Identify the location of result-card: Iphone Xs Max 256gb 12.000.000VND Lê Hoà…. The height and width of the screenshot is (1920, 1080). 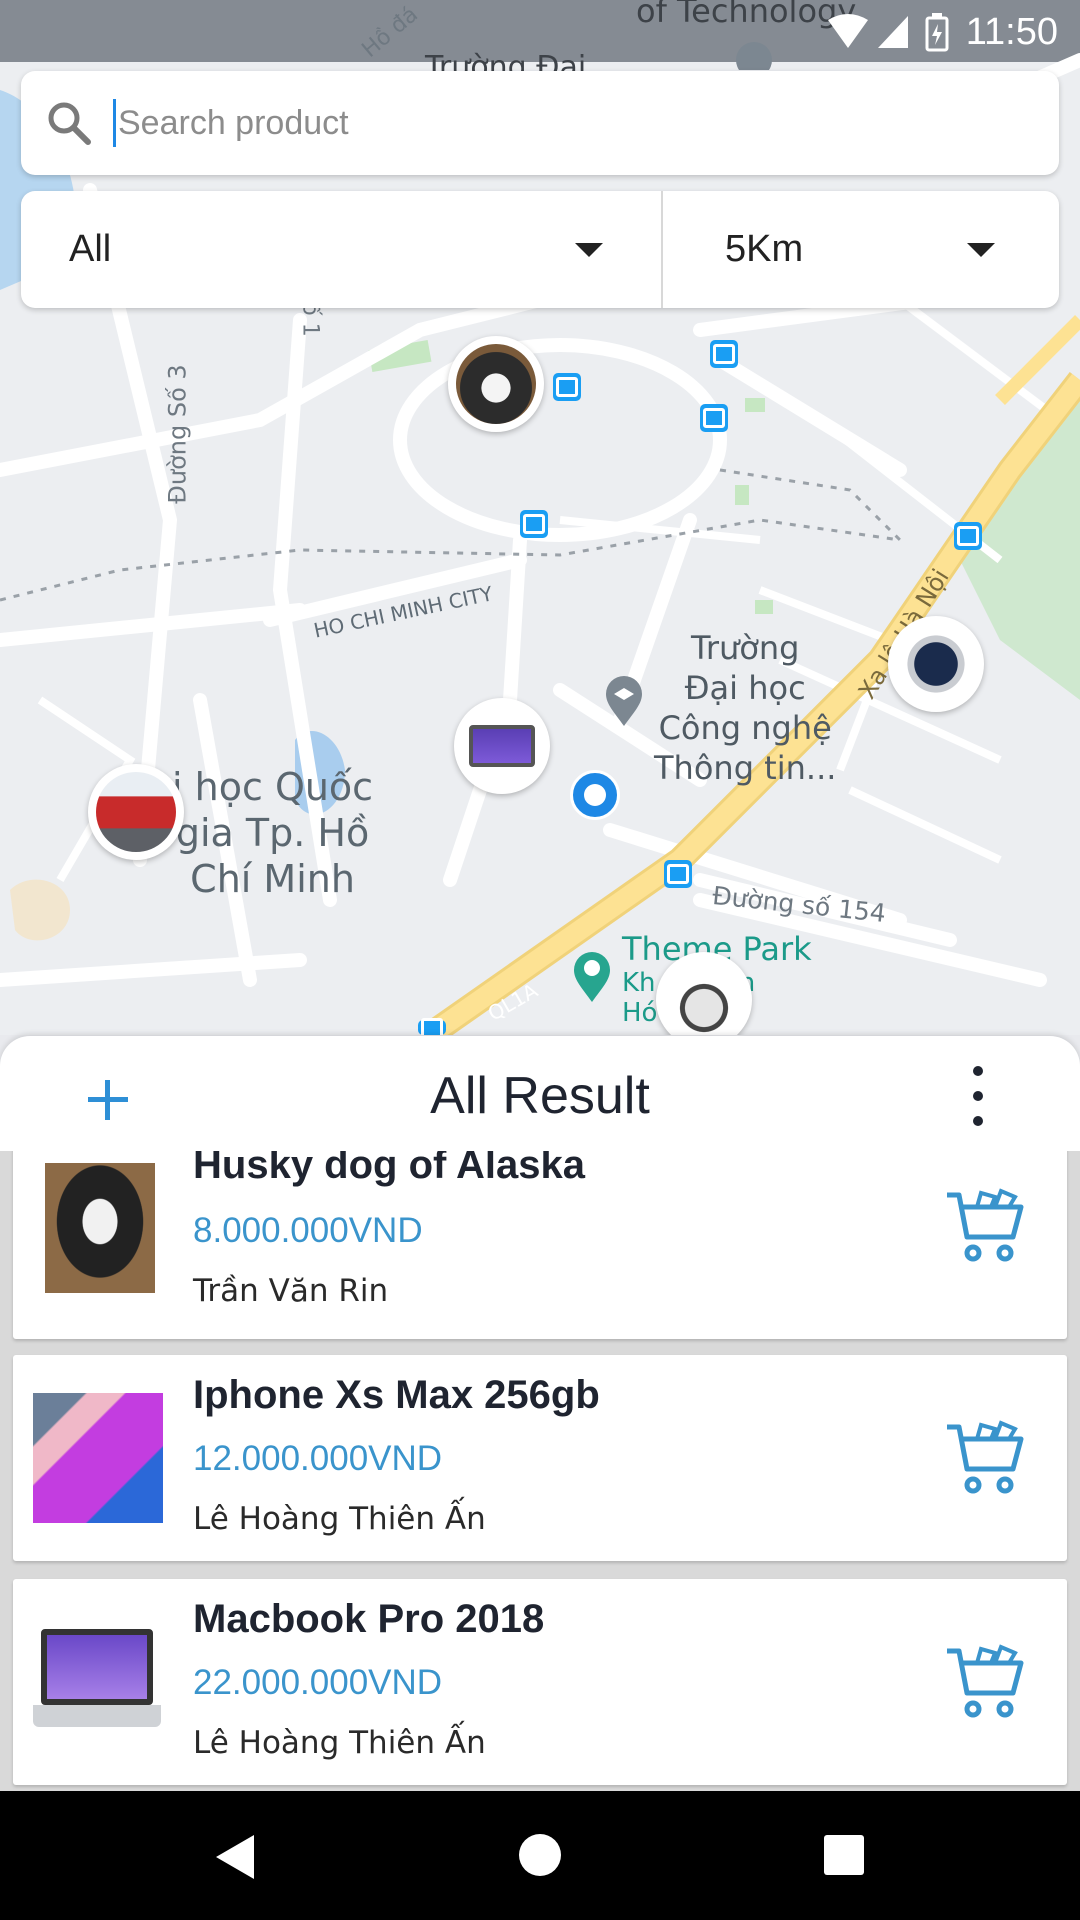
(540, 1458).